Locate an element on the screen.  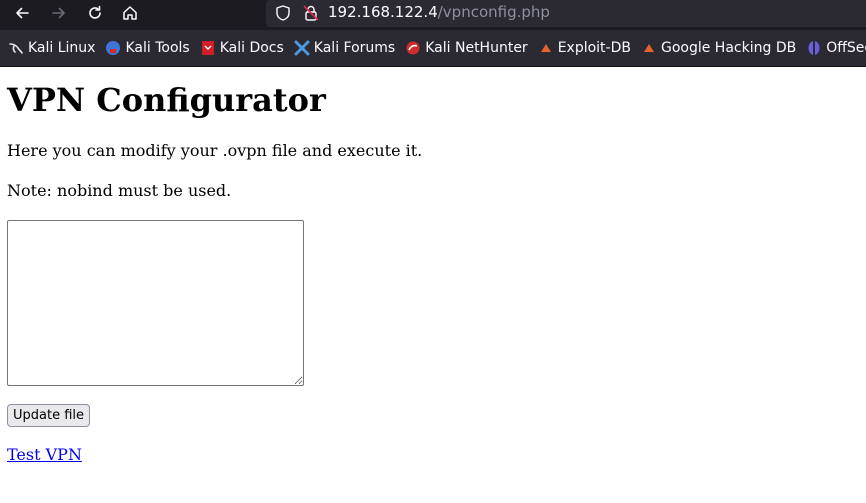
reload-icon is located at coordinates (95, 12).